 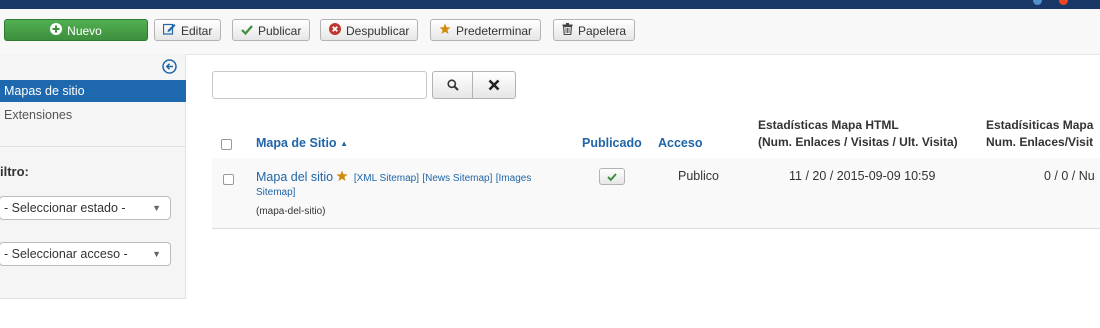 What do you see at coordinates (344, 144) in the screenshot?
I see `sort-ascending-icon: ▲` at bounding box center [344, 144].